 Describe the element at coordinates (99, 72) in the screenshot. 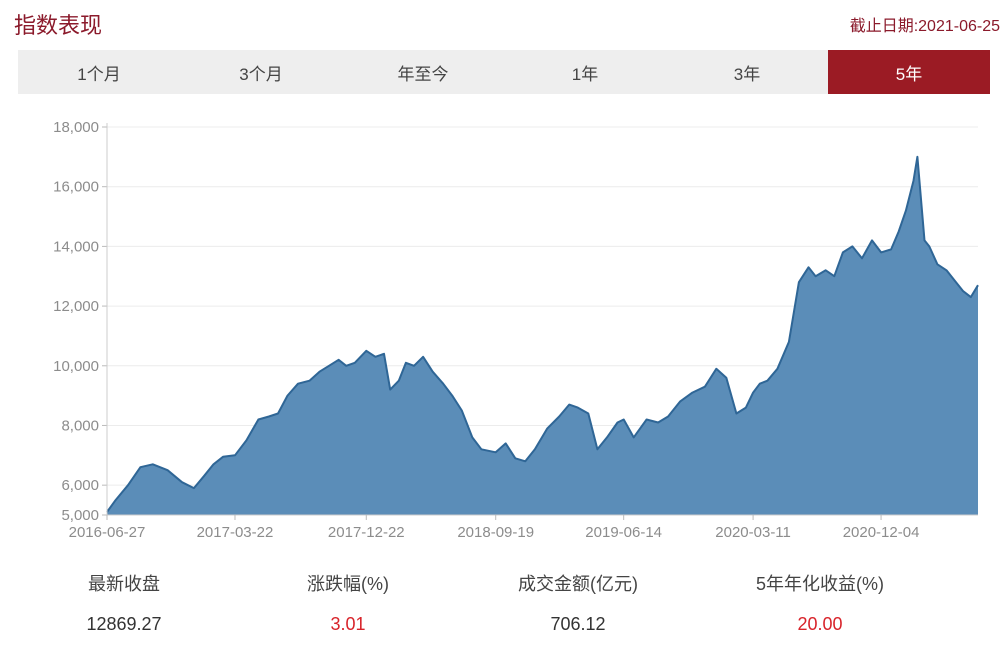

I see `tab-1-month: 1个月` at that location.